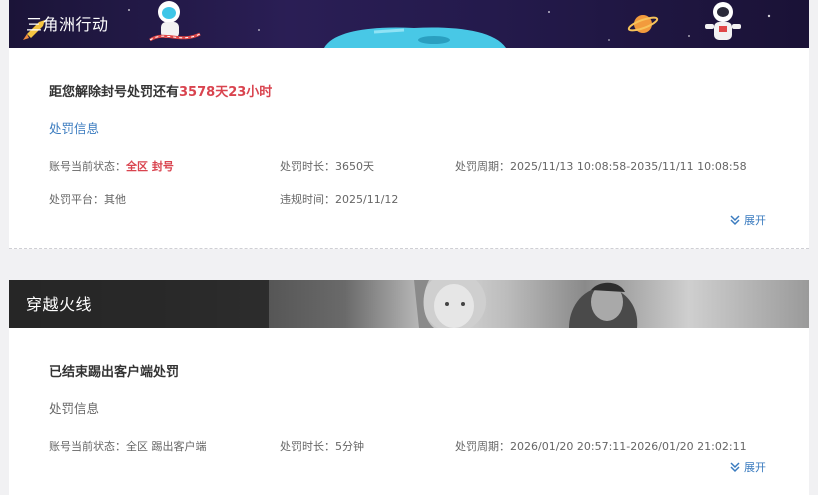 The image size is (818, 495). Describe the element at coordinates (87, 166) in the screenshot. I see `status-label: 账号当前状态：` at that location.